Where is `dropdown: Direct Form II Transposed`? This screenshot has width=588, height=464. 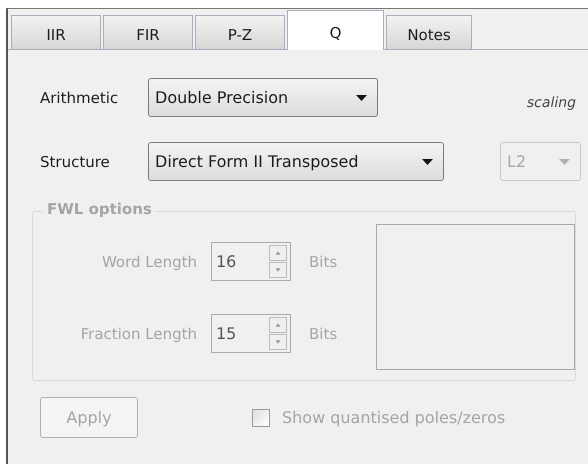
dropdown: Direct Form II Transposed is located at coordinates (296, 161).